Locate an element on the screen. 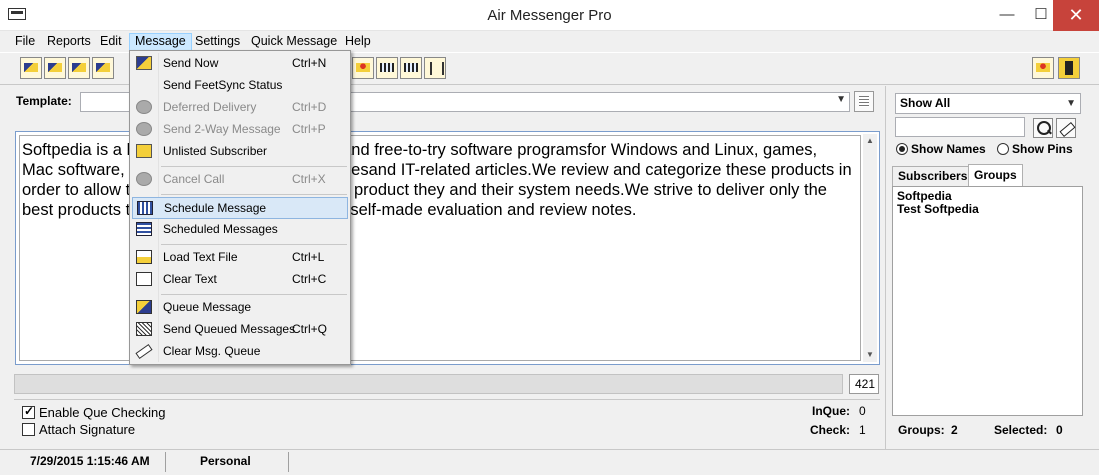 This screenshot has width=1099, height=475. user-icon is located at coordinates (1043, 68).